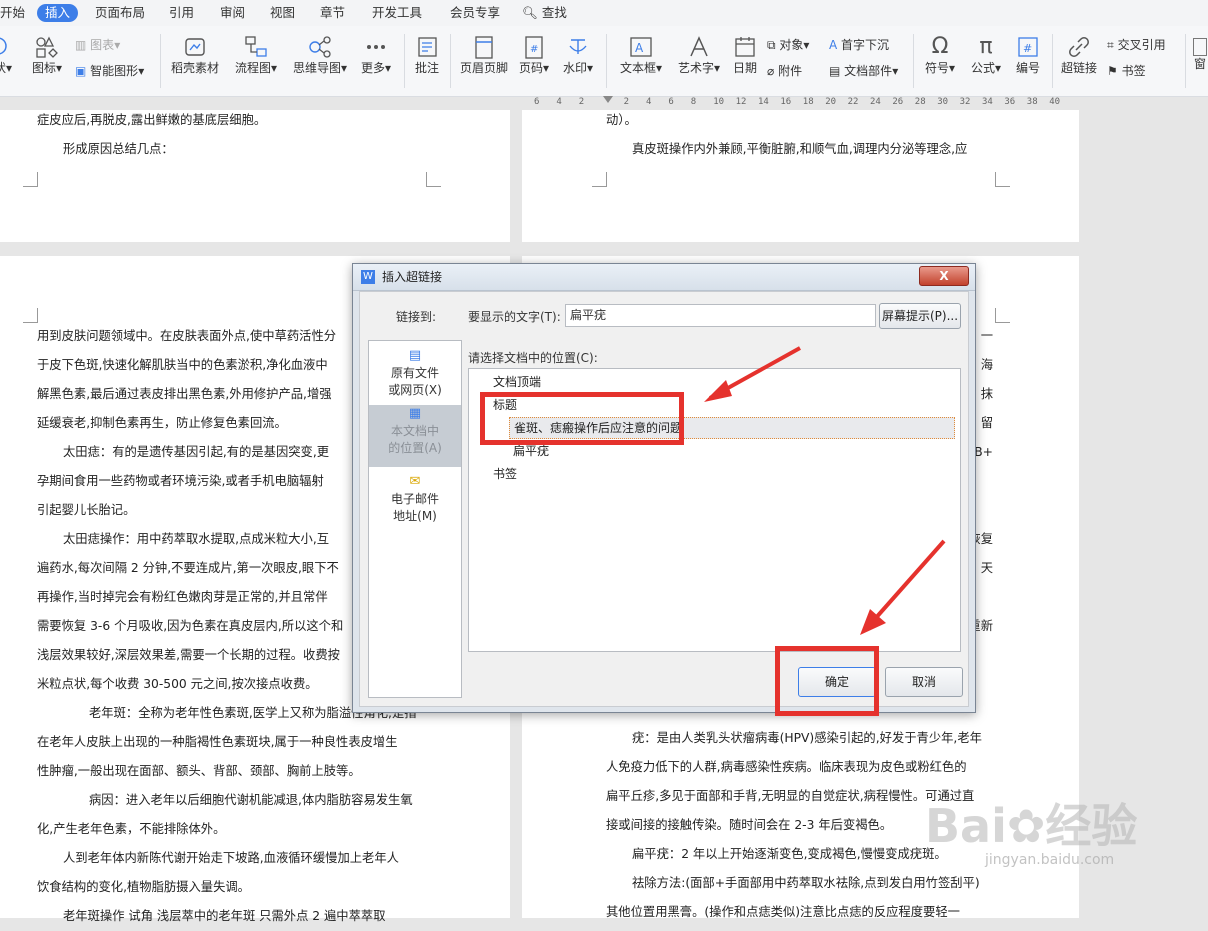 The width and height of the screenshot is (1208, 931). I want to click on ruler-tick: 12, so click(741, 102).